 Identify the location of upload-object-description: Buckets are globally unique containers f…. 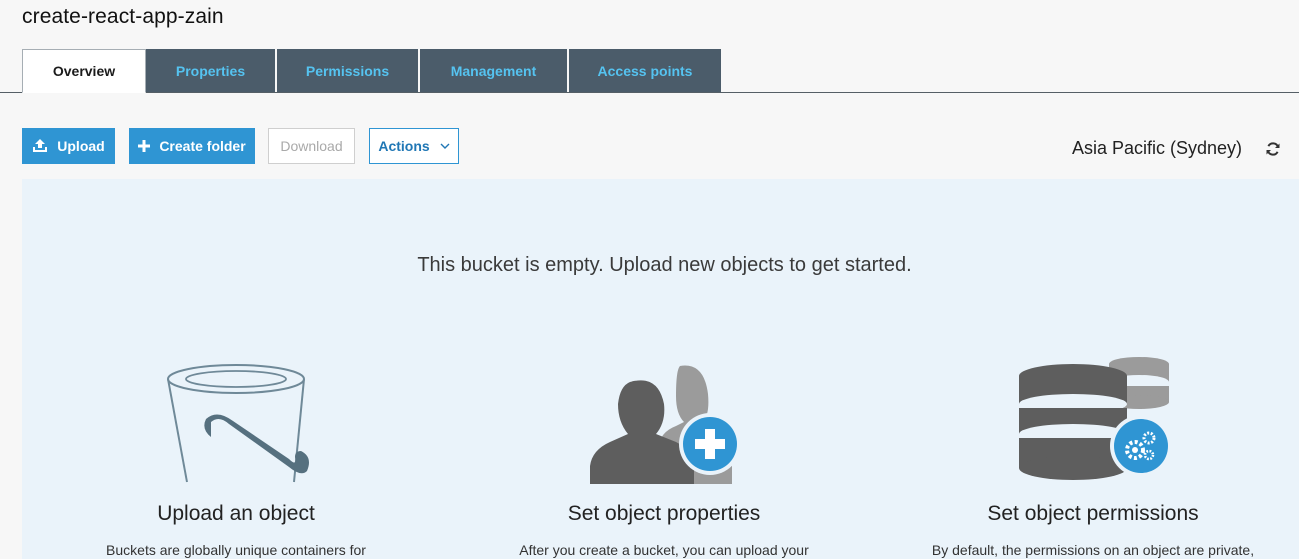
(236, 550).